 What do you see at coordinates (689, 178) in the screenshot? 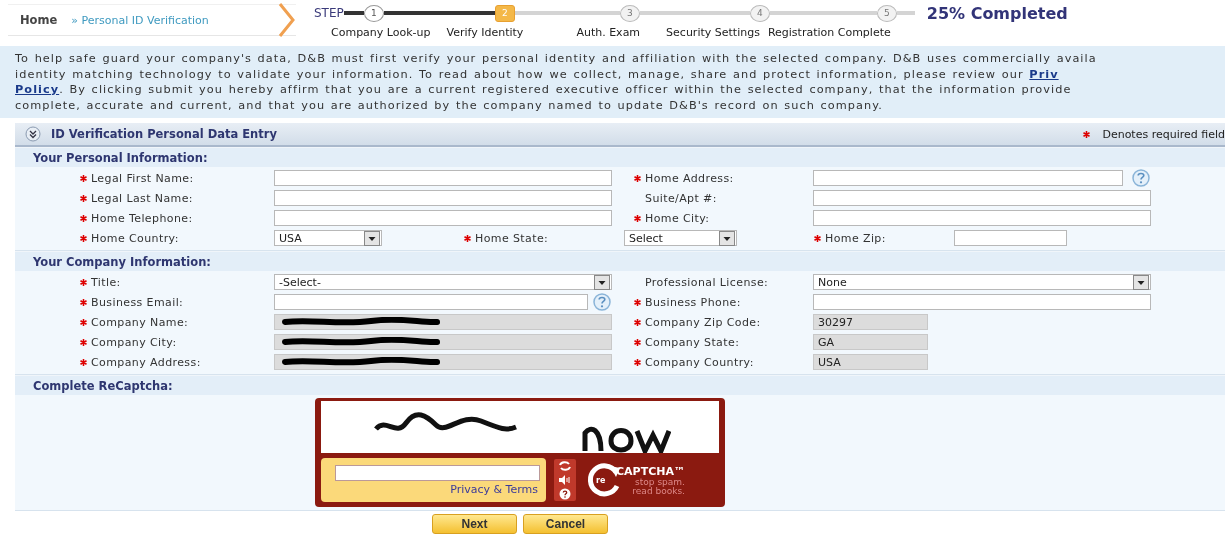
I see `field-label: Home Address:` at bounding box center [689, 178].